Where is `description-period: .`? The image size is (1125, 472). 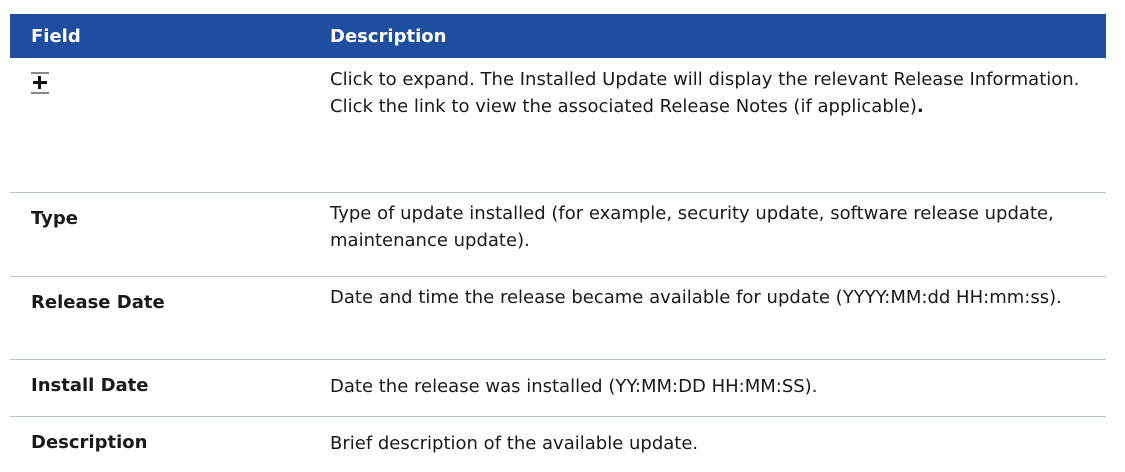 description-period: . is located at coordinates (920, 106).